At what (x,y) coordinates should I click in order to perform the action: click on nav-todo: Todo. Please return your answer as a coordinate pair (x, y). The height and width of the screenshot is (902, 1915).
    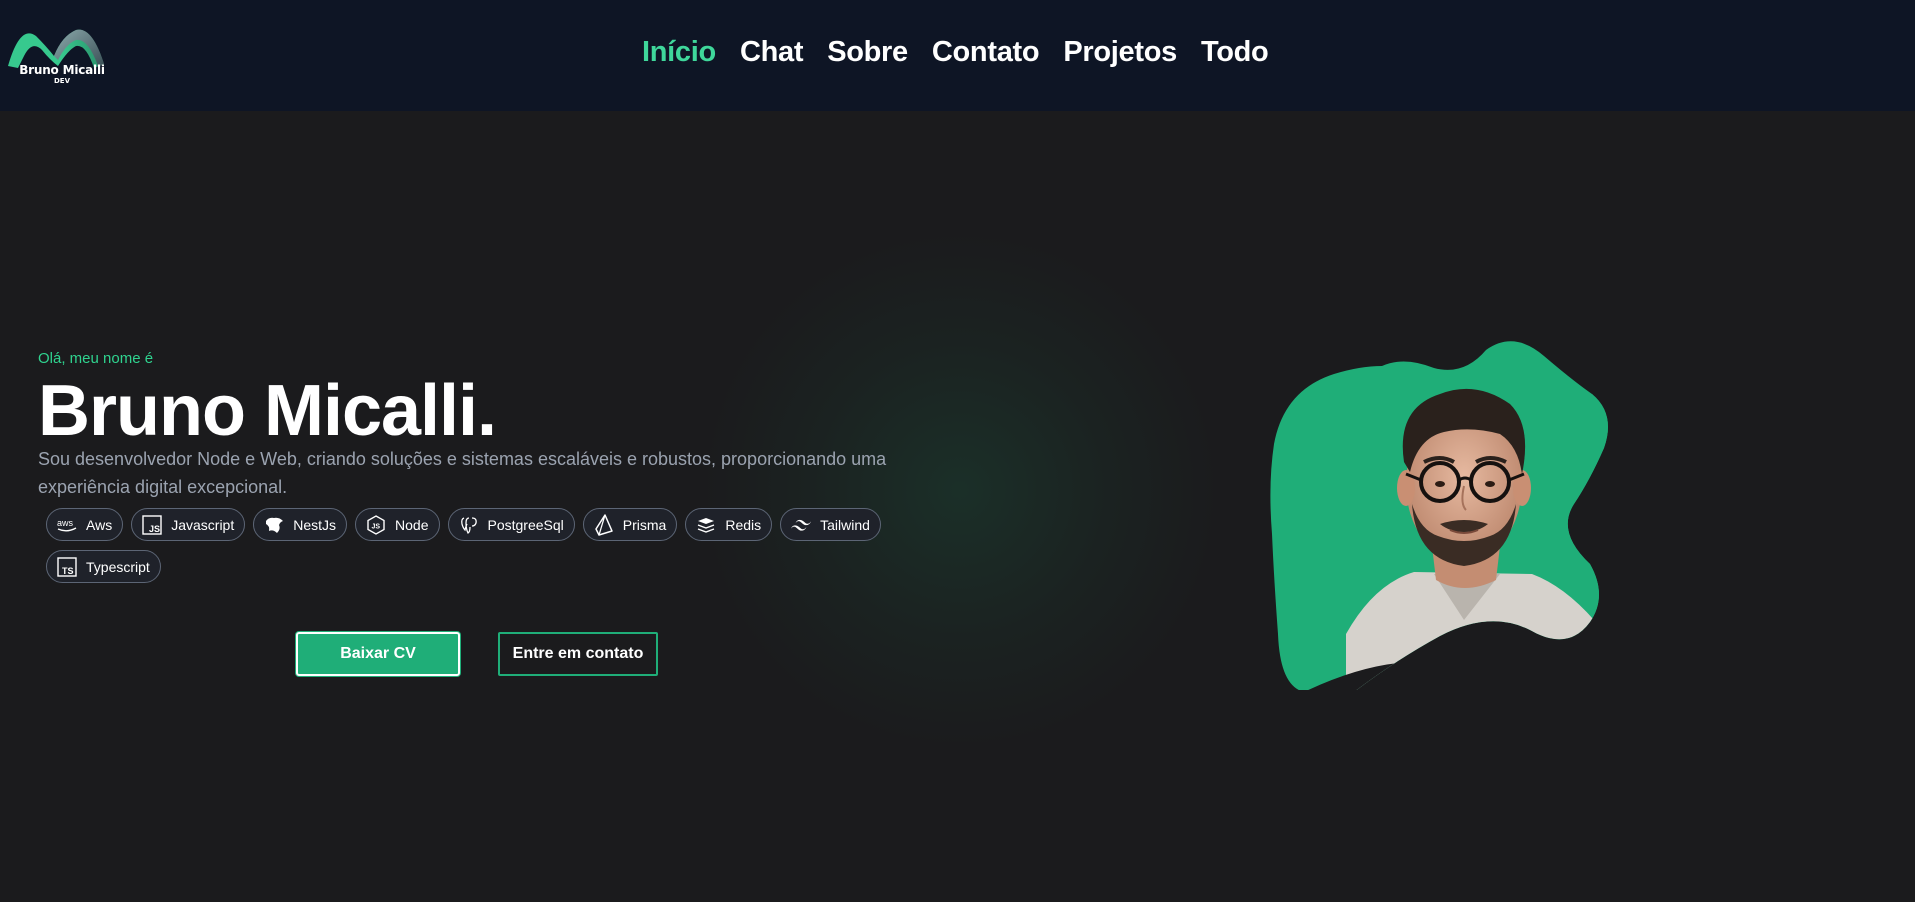
    Looking at the image, I should click on (1235, 52).